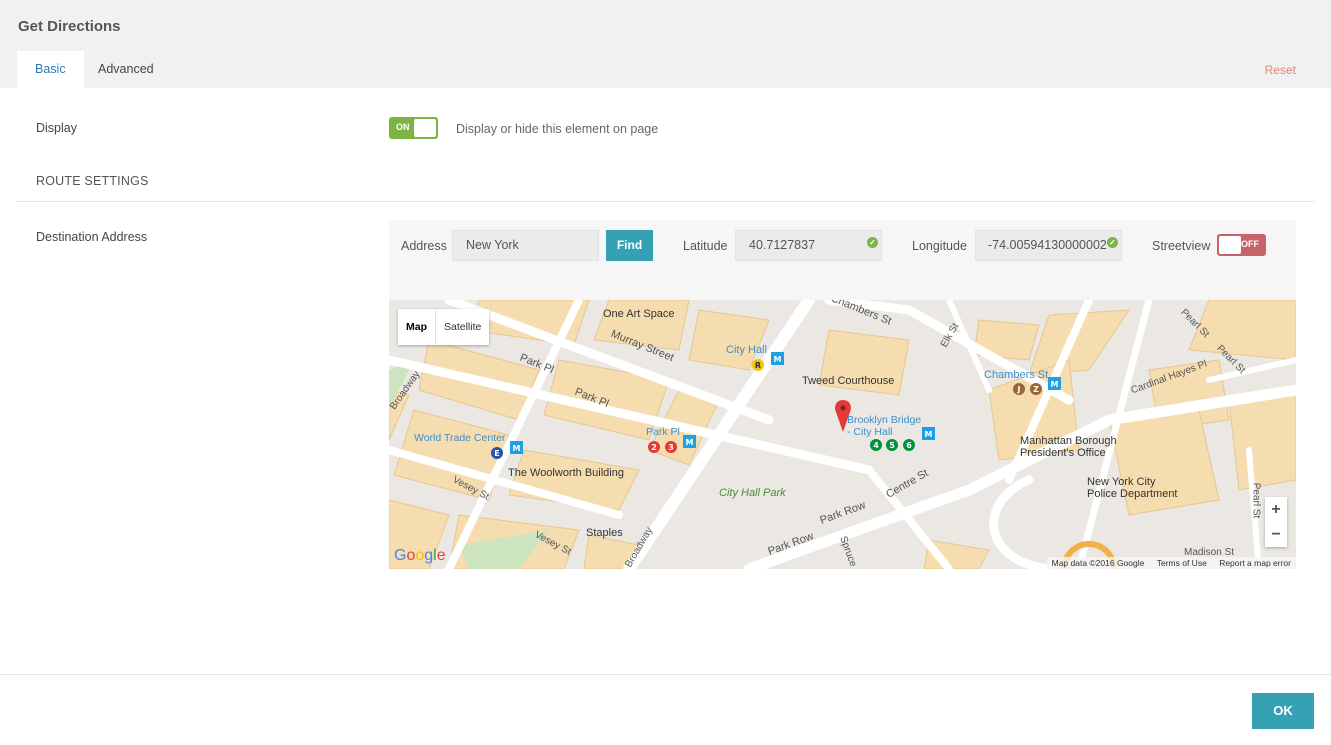 This screenshot has height=745, width=1331. Describe the element at coordinates (654, 447) in the screenshot. I see `svg-text: 2` at that location.